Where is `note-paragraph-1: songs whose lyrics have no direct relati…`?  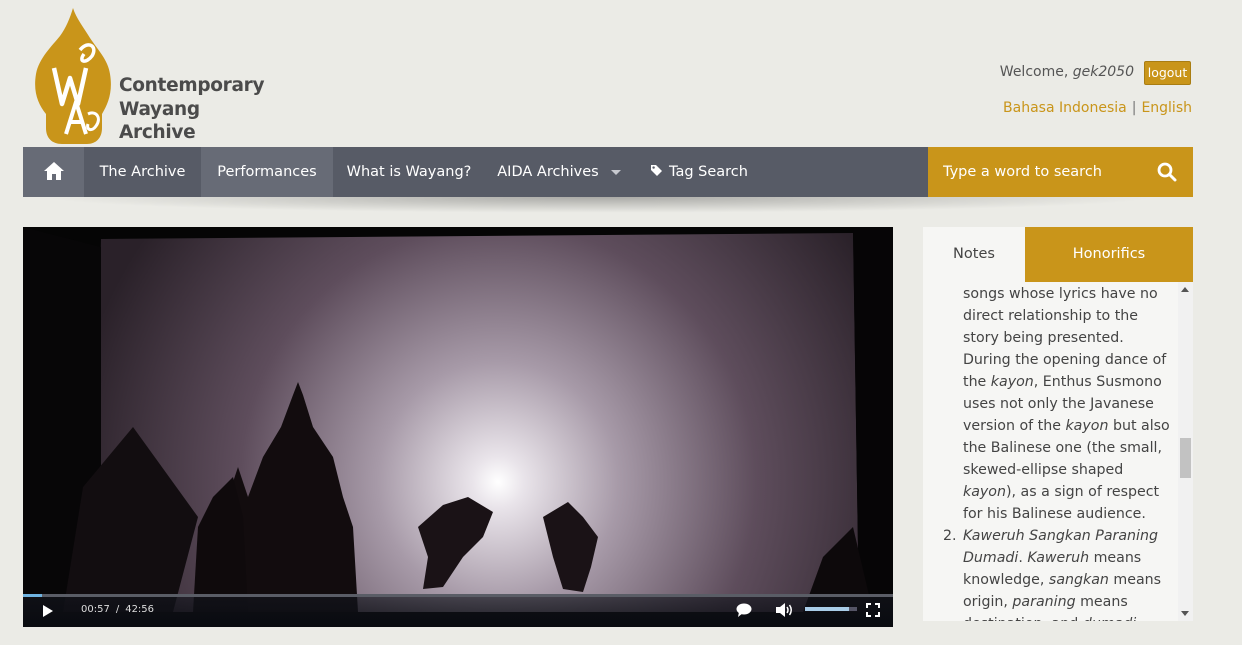 note-paragraph-1: songs whose lyrics have no direct relati… is located at coordinates (1067, 404).